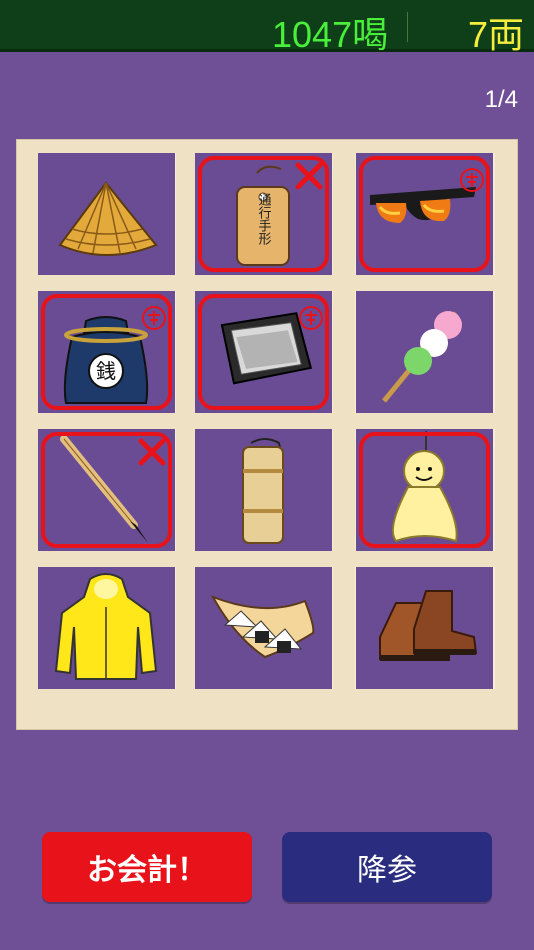 The image size is (534, 950). What do you see at coordinates (407, 27) in the screenshot?
I see `status-divider` at bounding box center [407, 27].